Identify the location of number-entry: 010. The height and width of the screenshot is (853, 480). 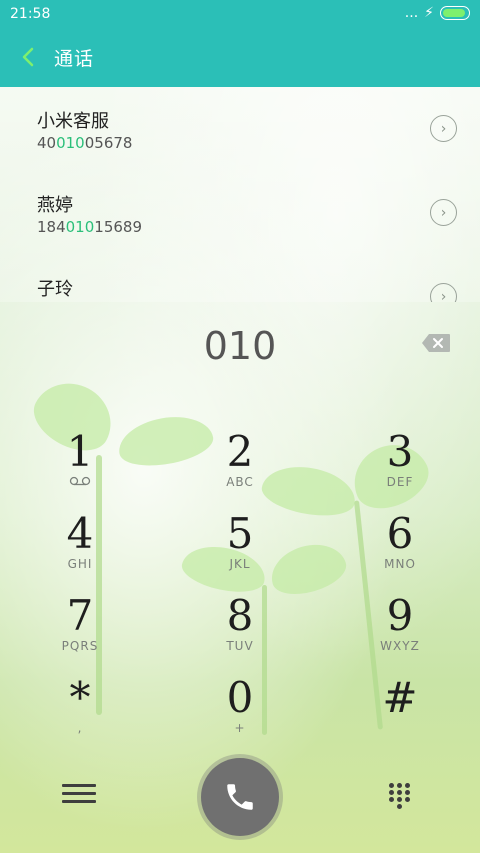
(240, 346).